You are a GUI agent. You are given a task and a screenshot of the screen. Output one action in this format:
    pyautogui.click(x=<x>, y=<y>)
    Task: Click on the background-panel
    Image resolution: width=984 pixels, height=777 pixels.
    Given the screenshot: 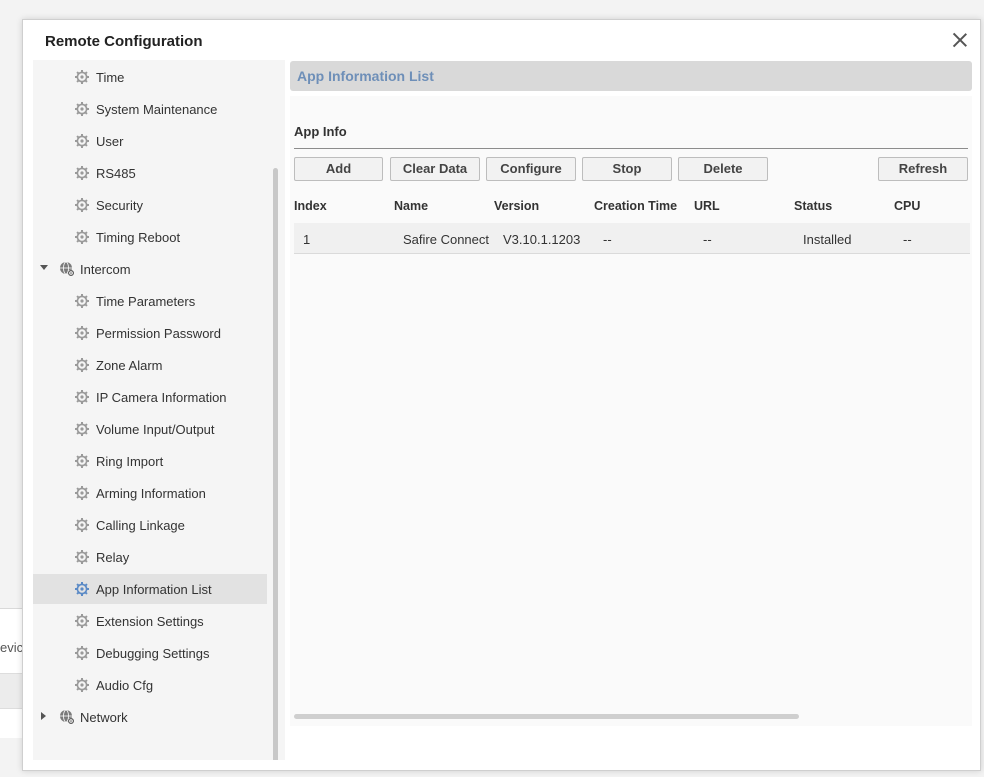 What is the action you would take?
    pyautogui.click(x=11, y=673)
    